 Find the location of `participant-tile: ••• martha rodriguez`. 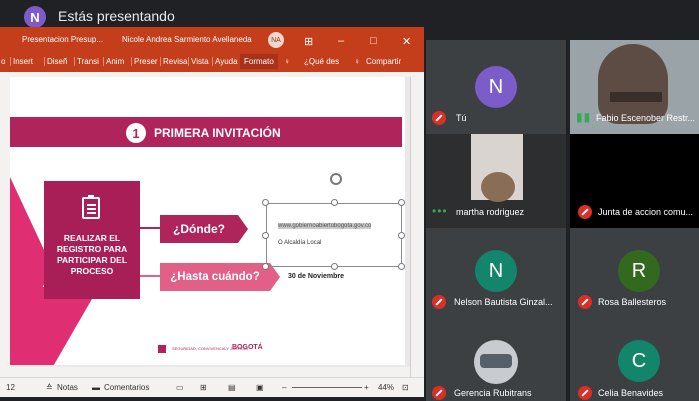

participant-tile: ••• martha rodriguez is located at coordinates (496, 181).